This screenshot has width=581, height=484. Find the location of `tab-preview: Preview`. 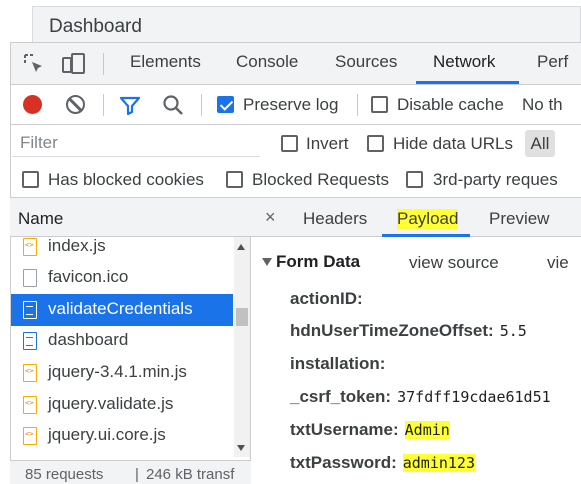

tab-preview: Preview is located at coordinates (519, 219).